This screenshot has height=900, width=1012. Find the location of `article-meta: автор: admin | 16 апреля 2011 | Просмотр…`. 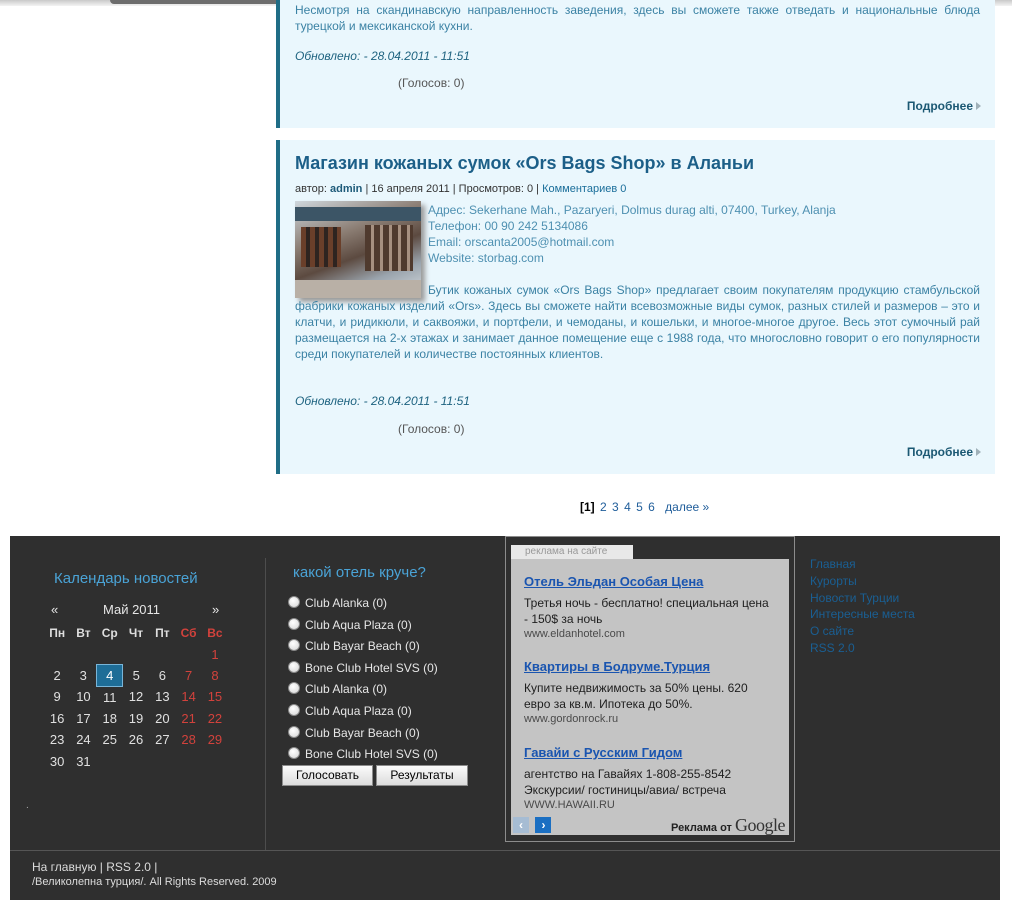

article-meta: автор: admin | 16 апреля 2011 | Просмотр… is located at coordinates (460, 189).